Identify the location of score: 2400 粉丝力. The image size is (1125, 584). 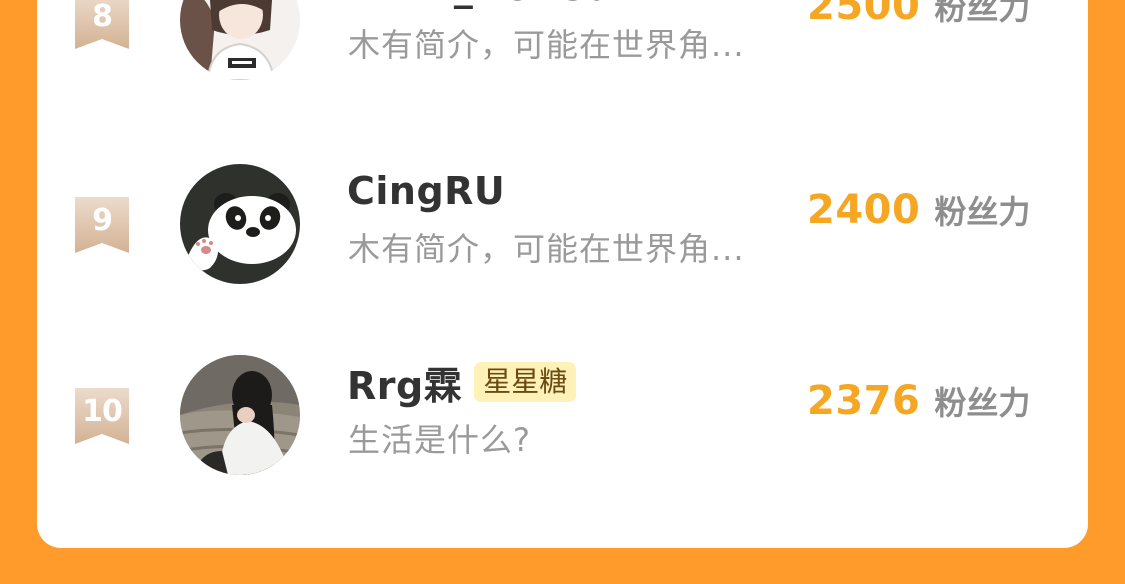
(918, 210).